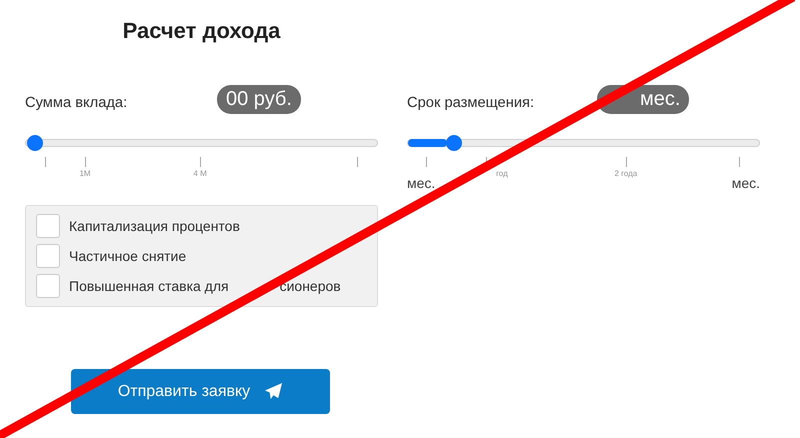 The image size is (800, 438). I want to click on slider-label: Сумма вклада:, so click(76, 103).